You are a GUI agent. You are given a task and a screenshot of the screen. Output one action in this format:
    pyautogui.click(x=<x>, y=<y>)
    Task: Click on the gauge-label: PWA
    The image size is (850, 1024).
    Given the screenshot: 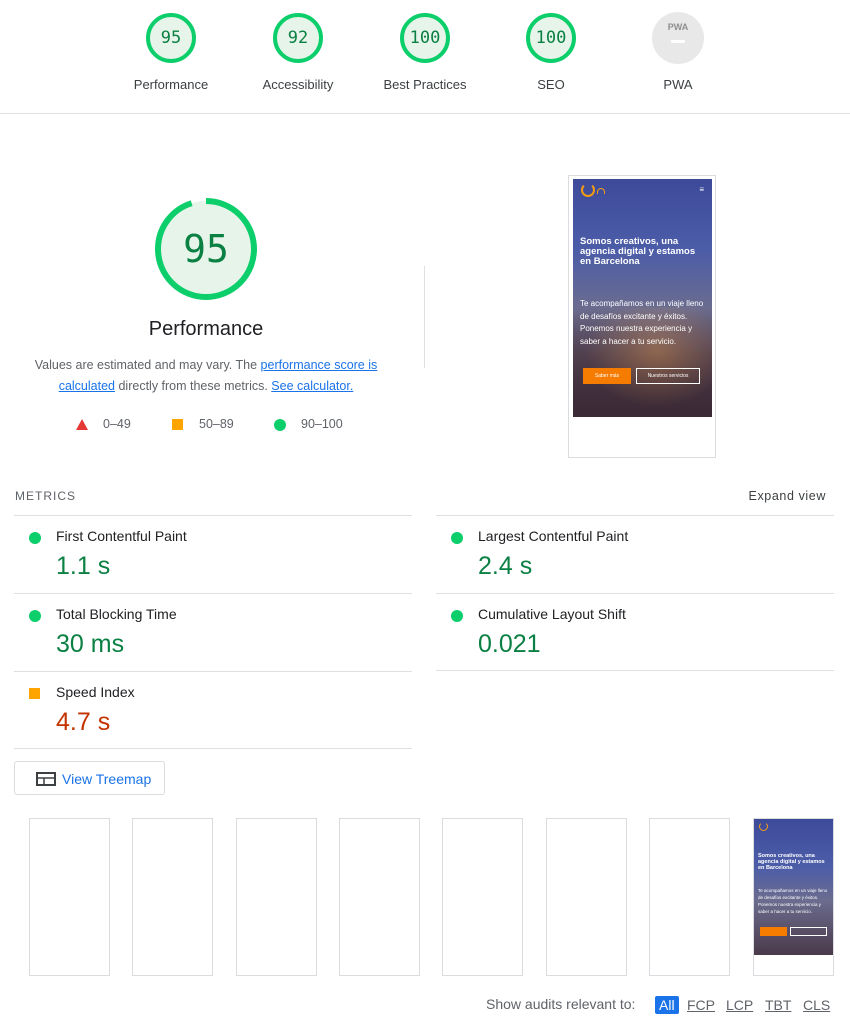 What is the action you would take?
    pyautogui.click(x=678, y=84)
    